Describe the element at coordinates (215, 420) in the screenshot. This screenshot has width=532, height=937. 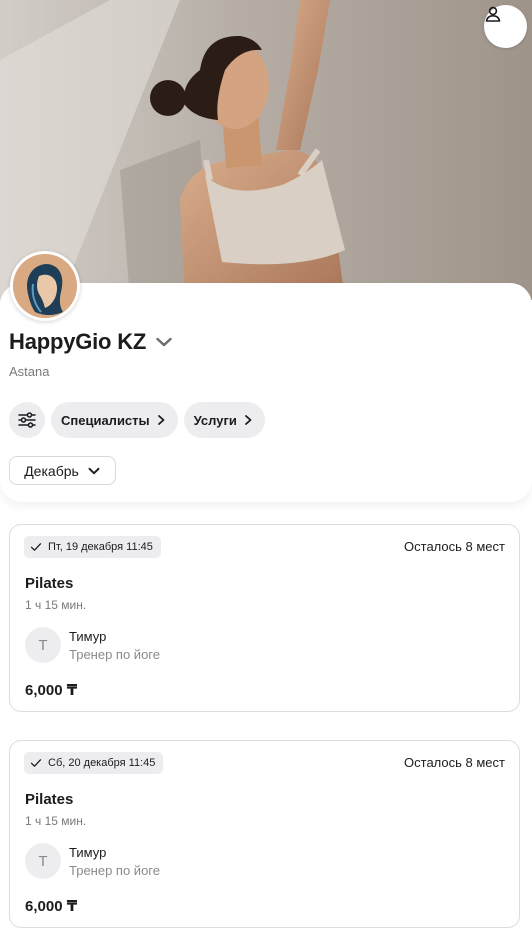
I see `chip-services-label: Услуги` at that location.